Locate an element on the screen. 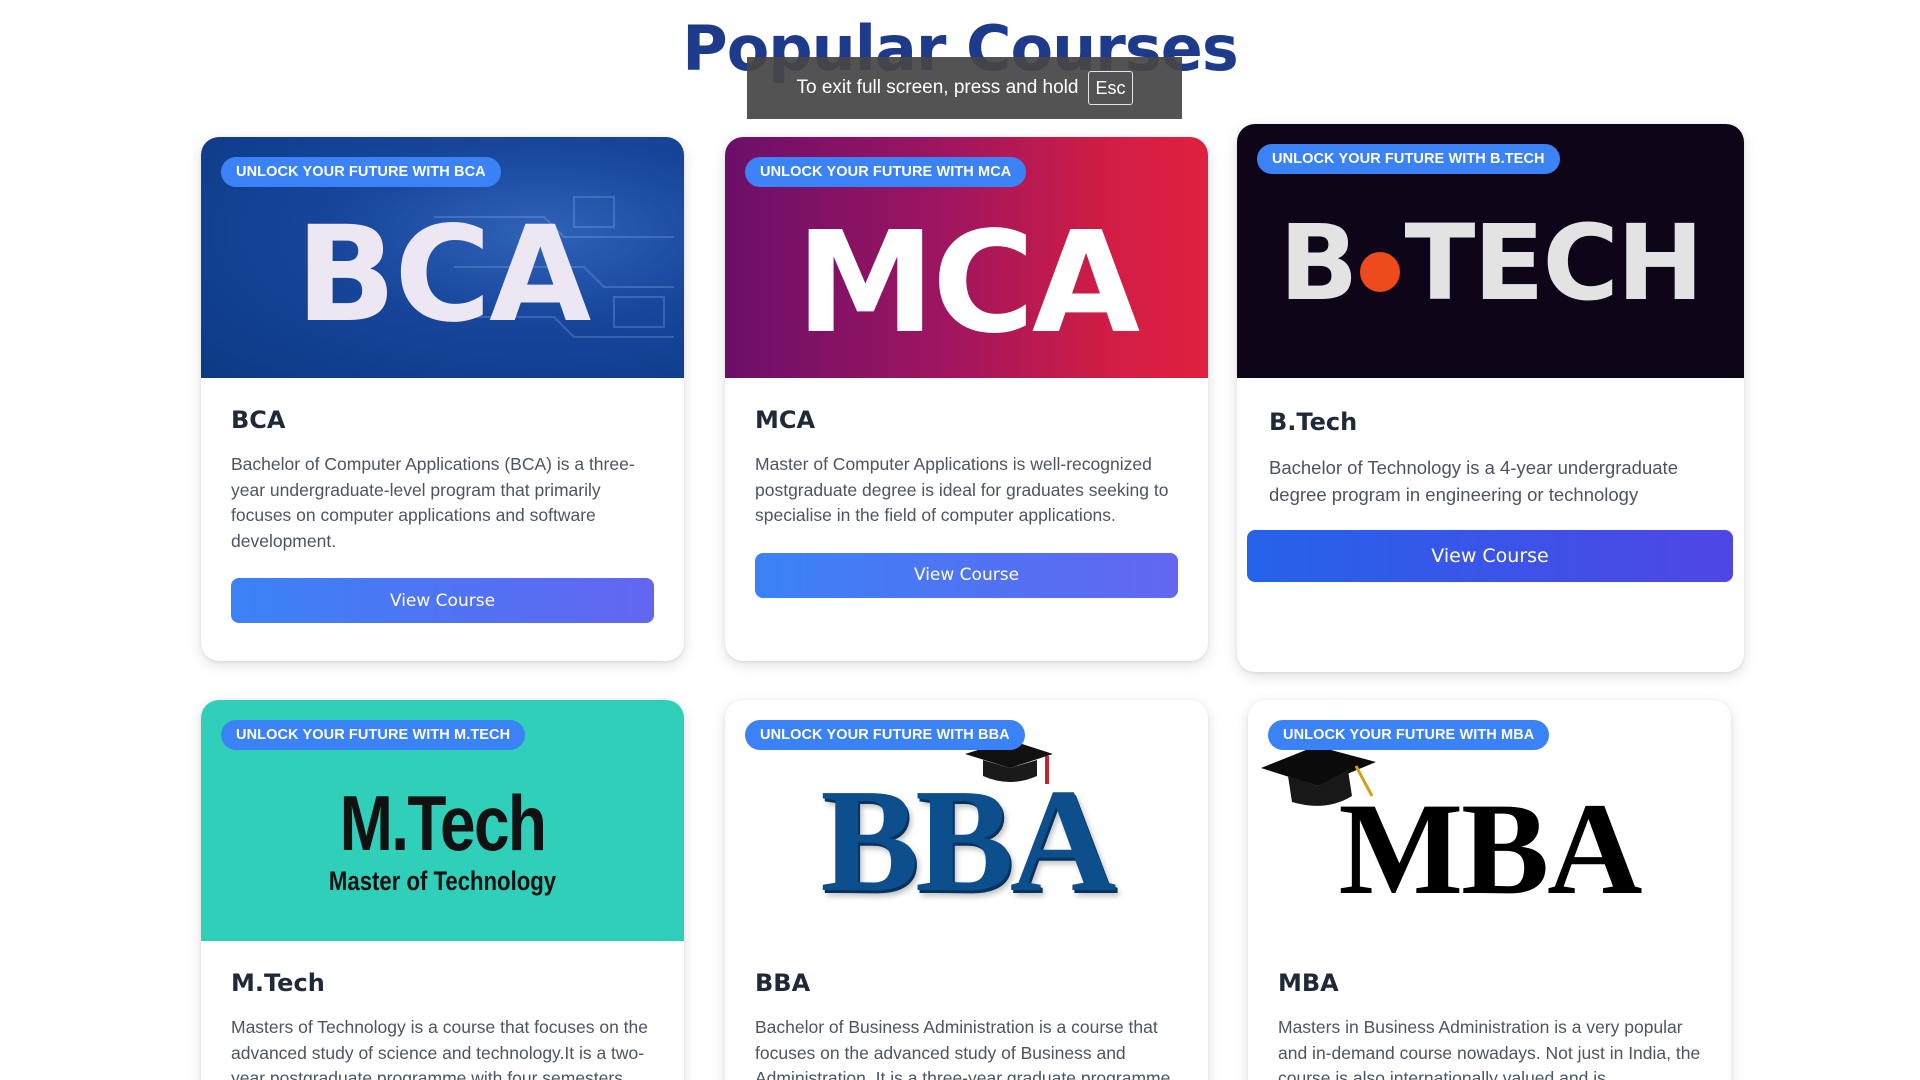 The height and width of the screenshot is (1080, 1920). course-banner-btech: UNLOCK YOUR FUTURE WITH B.TECH B TECH is located at coordinates (1490, 251).